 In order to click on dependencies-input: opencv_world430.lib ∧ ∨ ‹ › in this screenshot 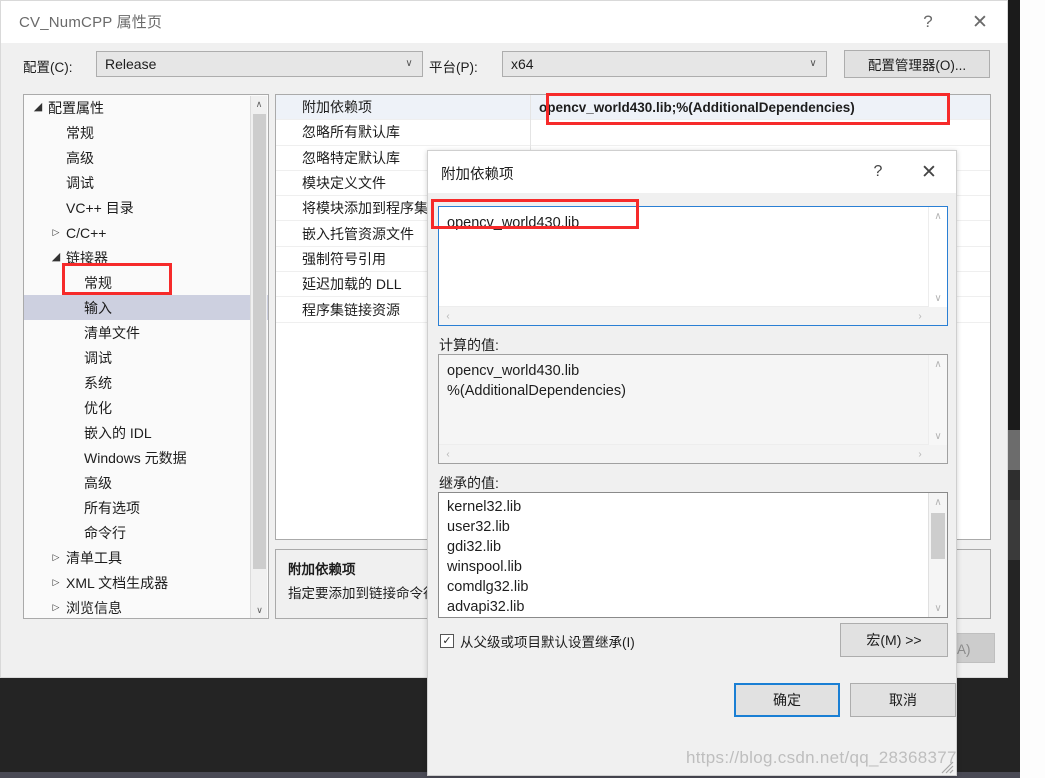, I will do `click(693, 266)`.